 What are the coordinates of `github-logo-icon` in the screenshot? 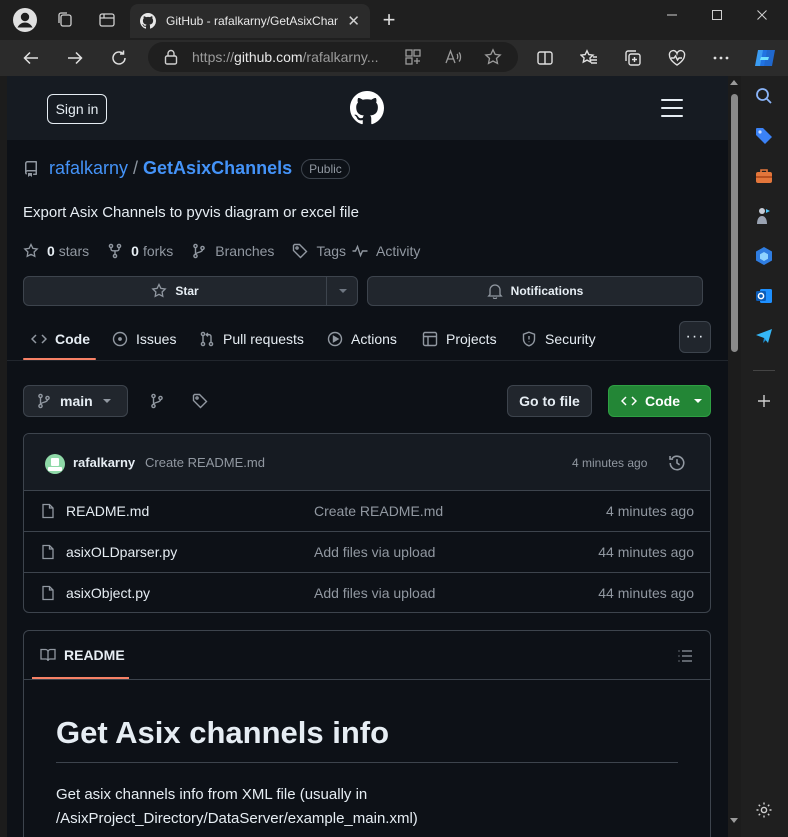 It's located at (367, 108).